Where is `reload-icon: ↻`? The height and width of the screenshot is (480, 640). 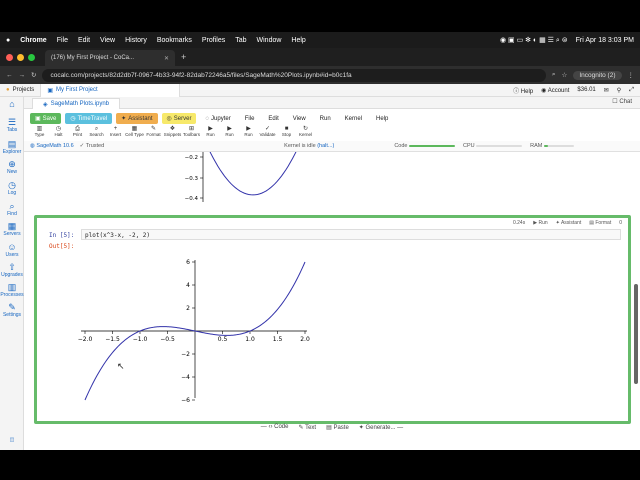
reload-icon: ↻ is located at coordinates (33, 75).